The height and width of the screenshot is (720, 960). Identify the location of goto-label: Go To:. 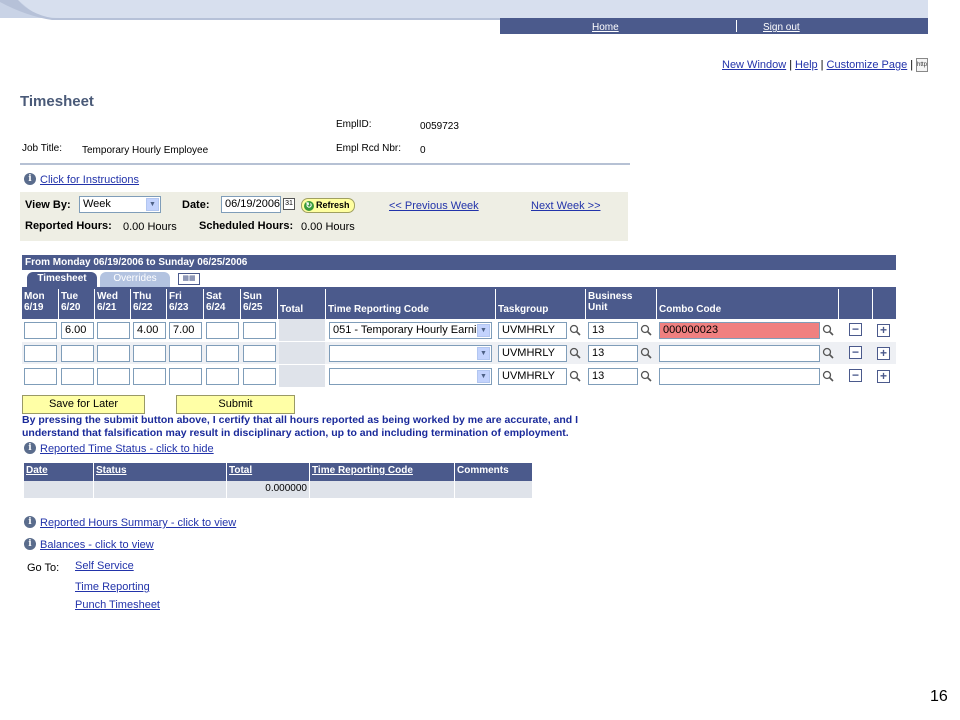
(43, 568).